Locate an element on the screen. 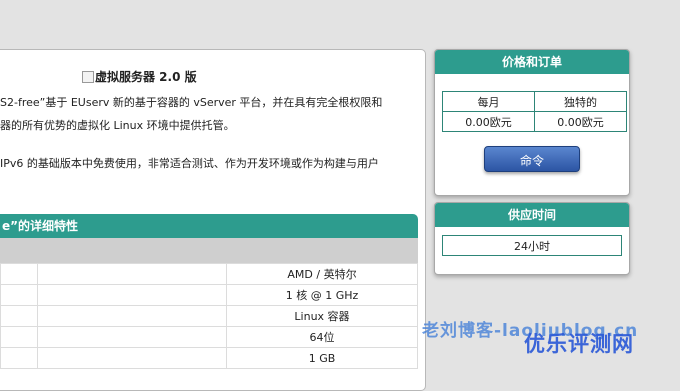 The image size is (680, 391). price-setup-value: 0.00欧元 is located at coordinates (580, 121).